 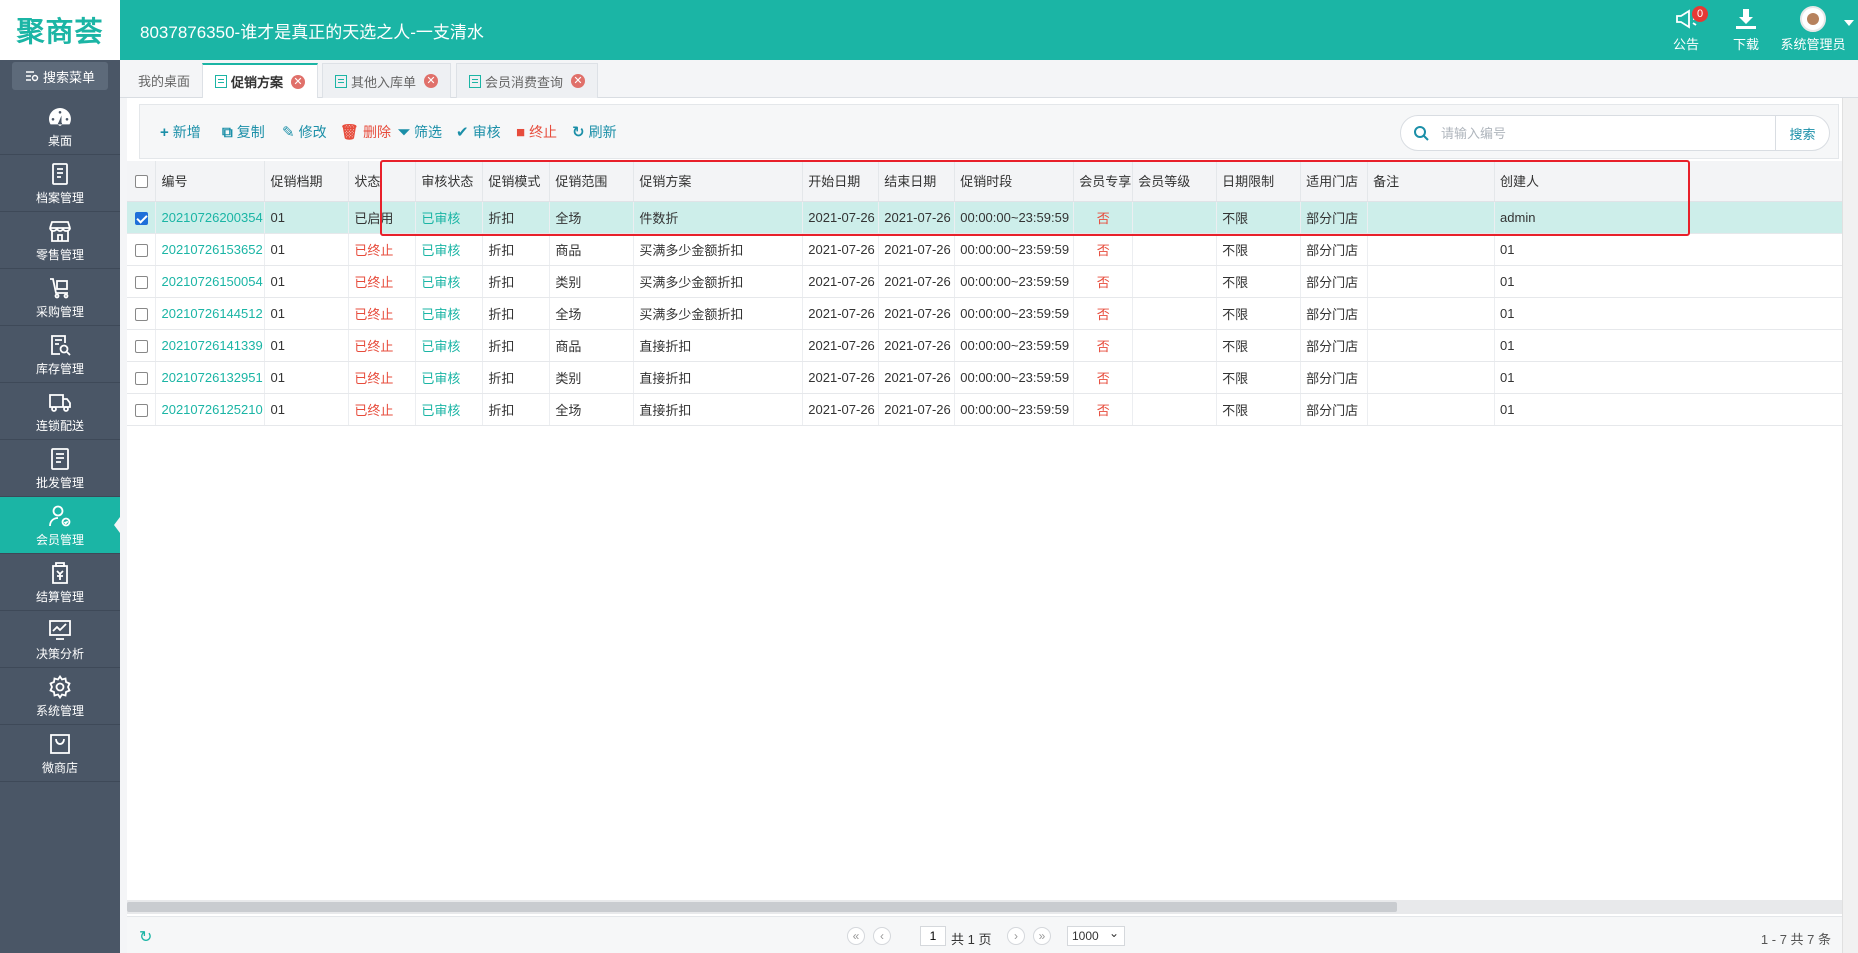 What do you see at coordinates (210, 249) in the screenshot?
I see `table-cell: 20210726153652` at bounding box center [210, 249].